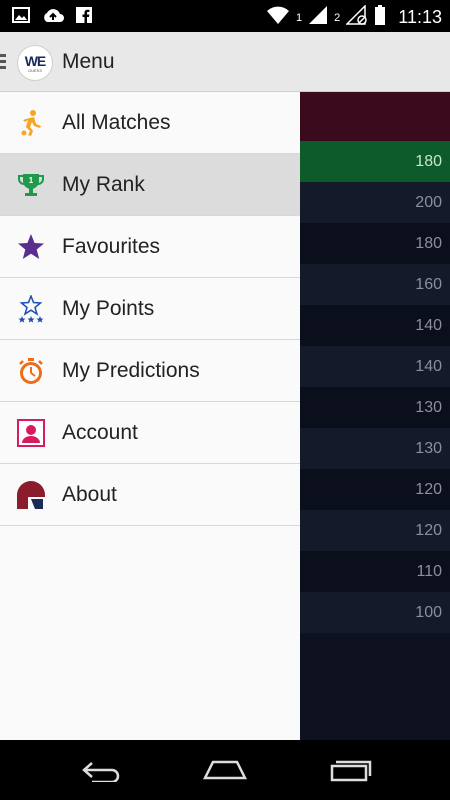 The image size is (450, 800). I want to click on image-icon, so click(21, 17).